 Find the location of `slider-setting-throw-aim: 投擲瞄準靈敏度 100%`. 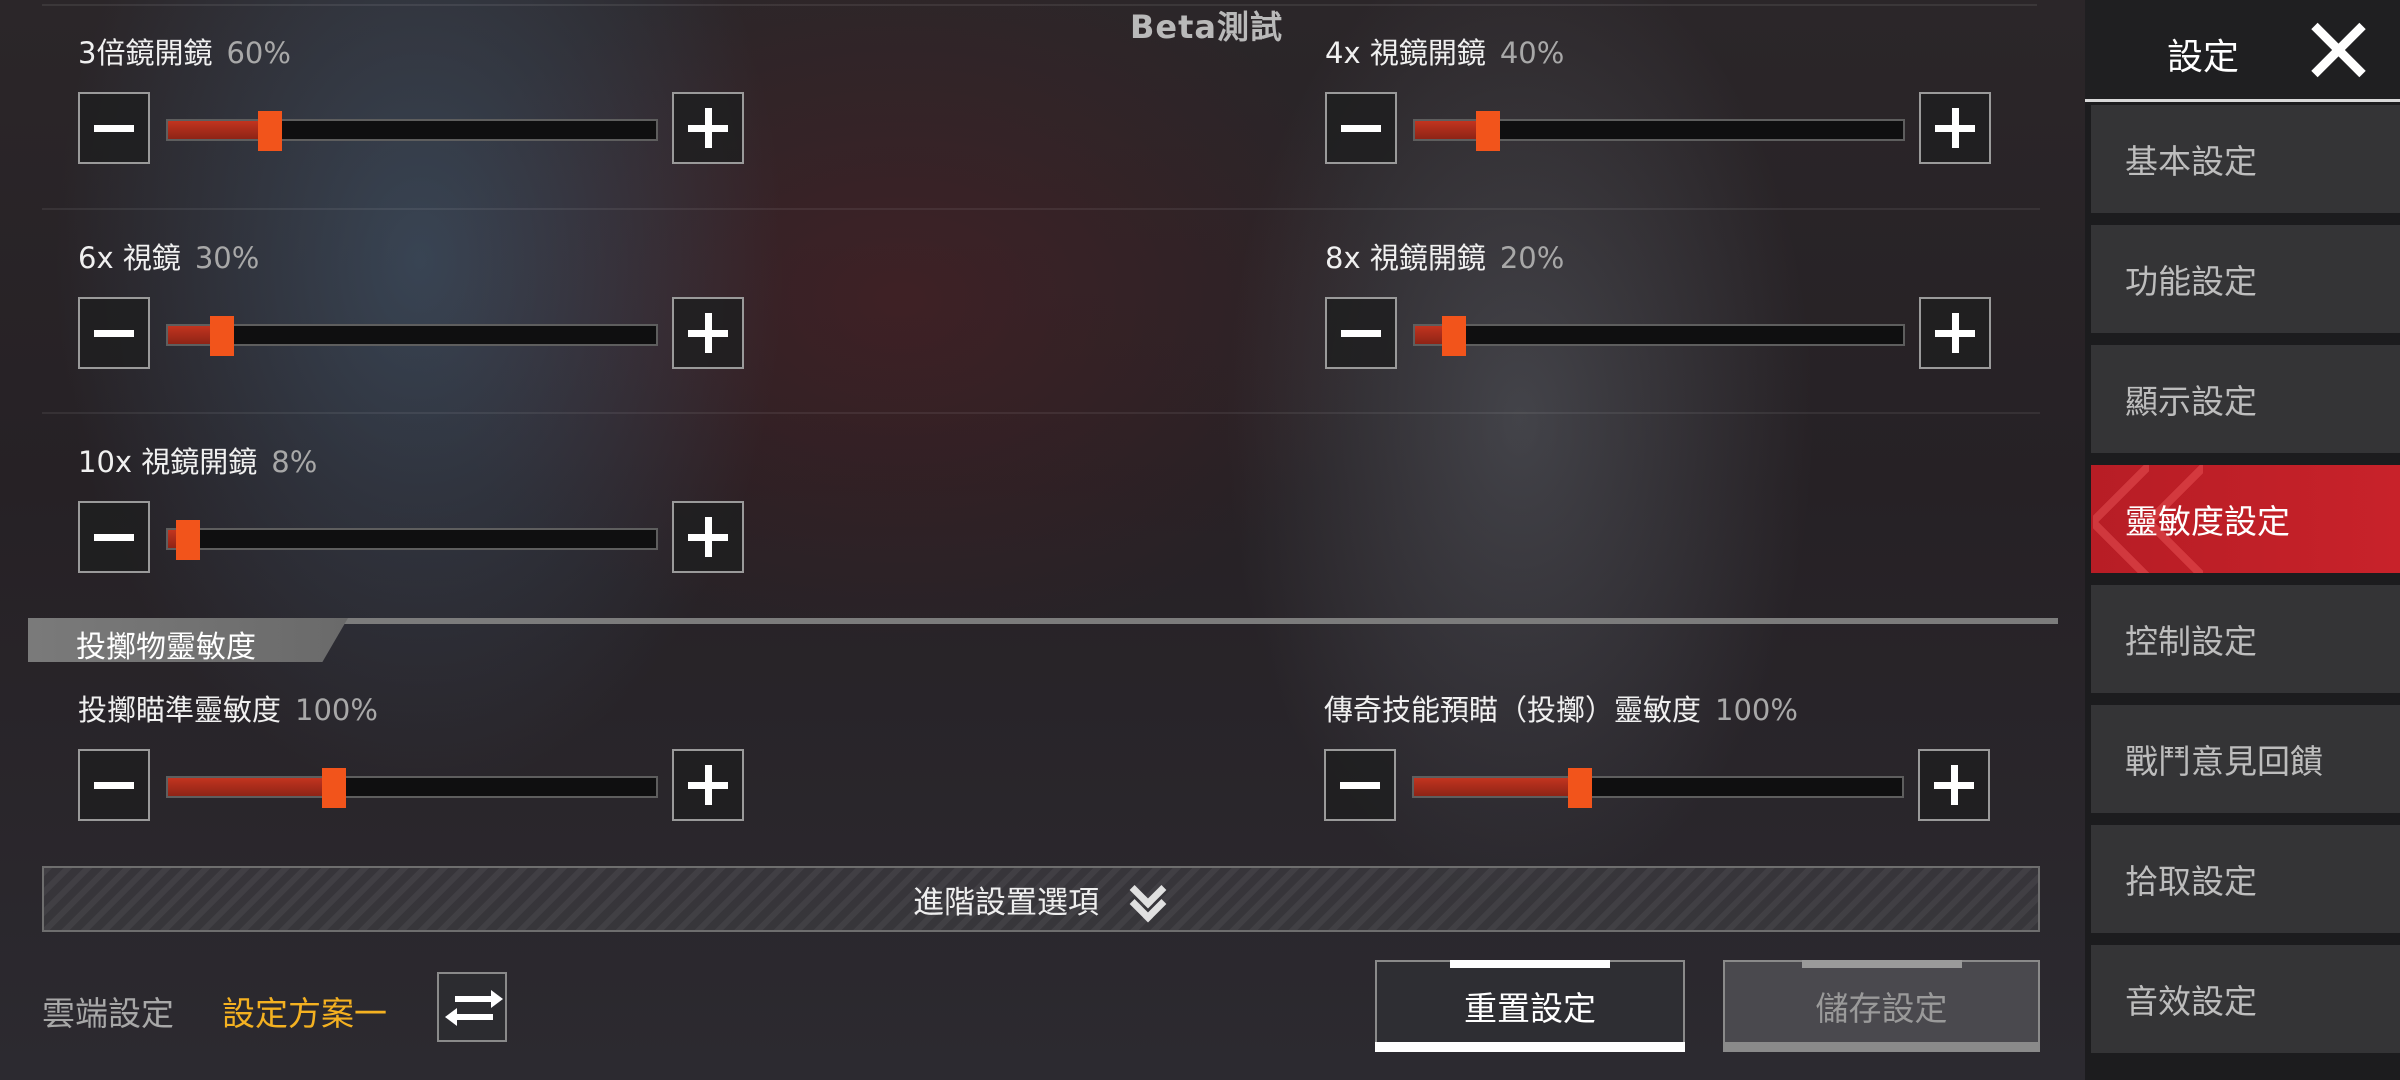

slider-setting-throw-aim: 投擲瞄準靈敏度 100% is located at coordinates (428, 762).